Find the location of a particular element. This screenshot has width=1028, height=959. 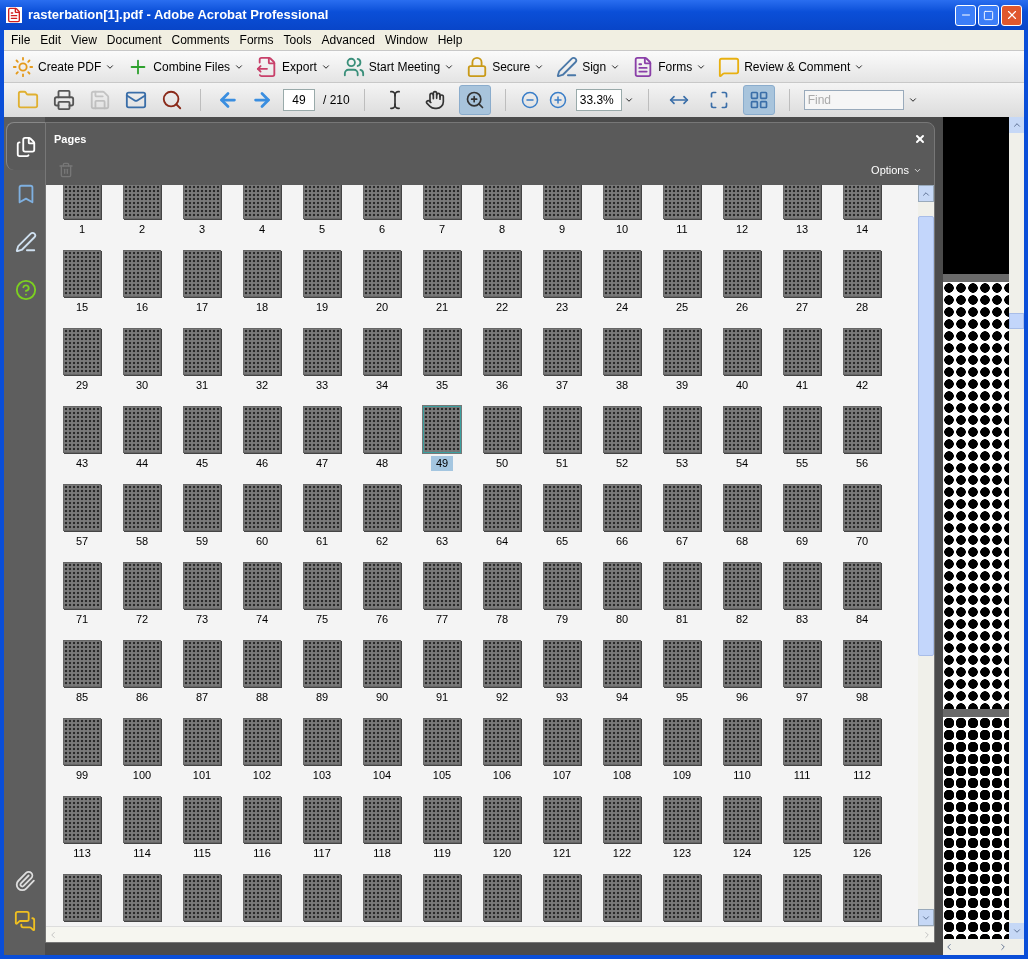

scroll-up-icon is located at coordinates (1016, 125).